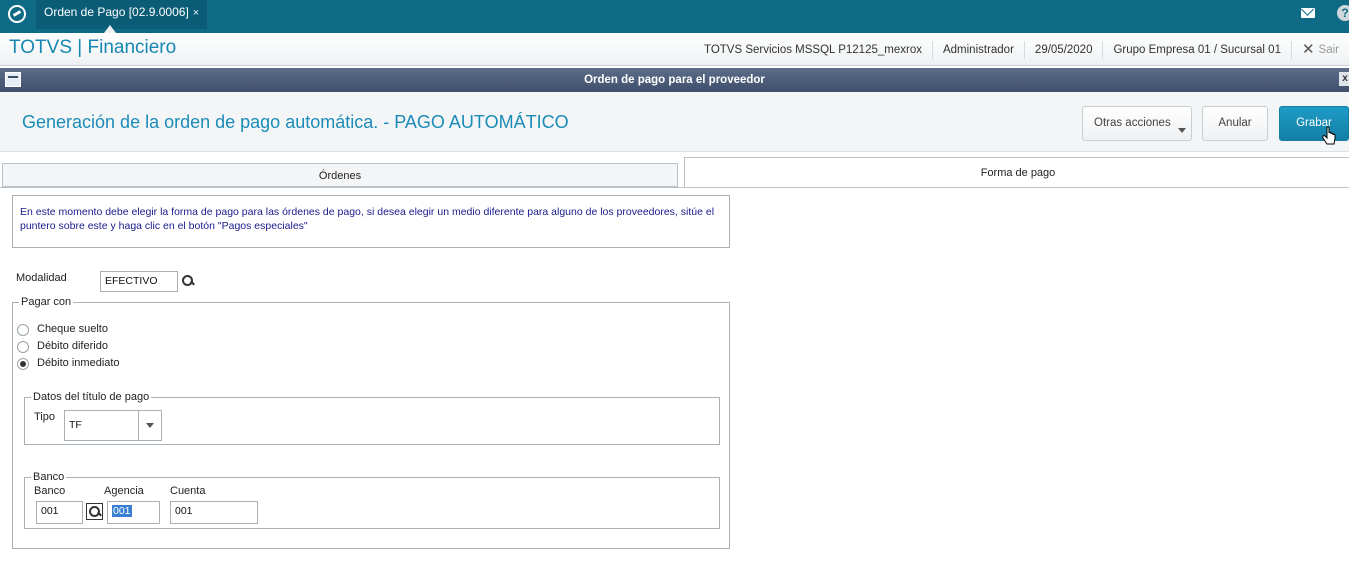 Image resolution: width=1349 pixels, height=563 pixels. Describe the element at coordinates (1196, 49) in the screenshot. I see `company-info: Grupo Empresa 01 / Sucursal 01` at that location.